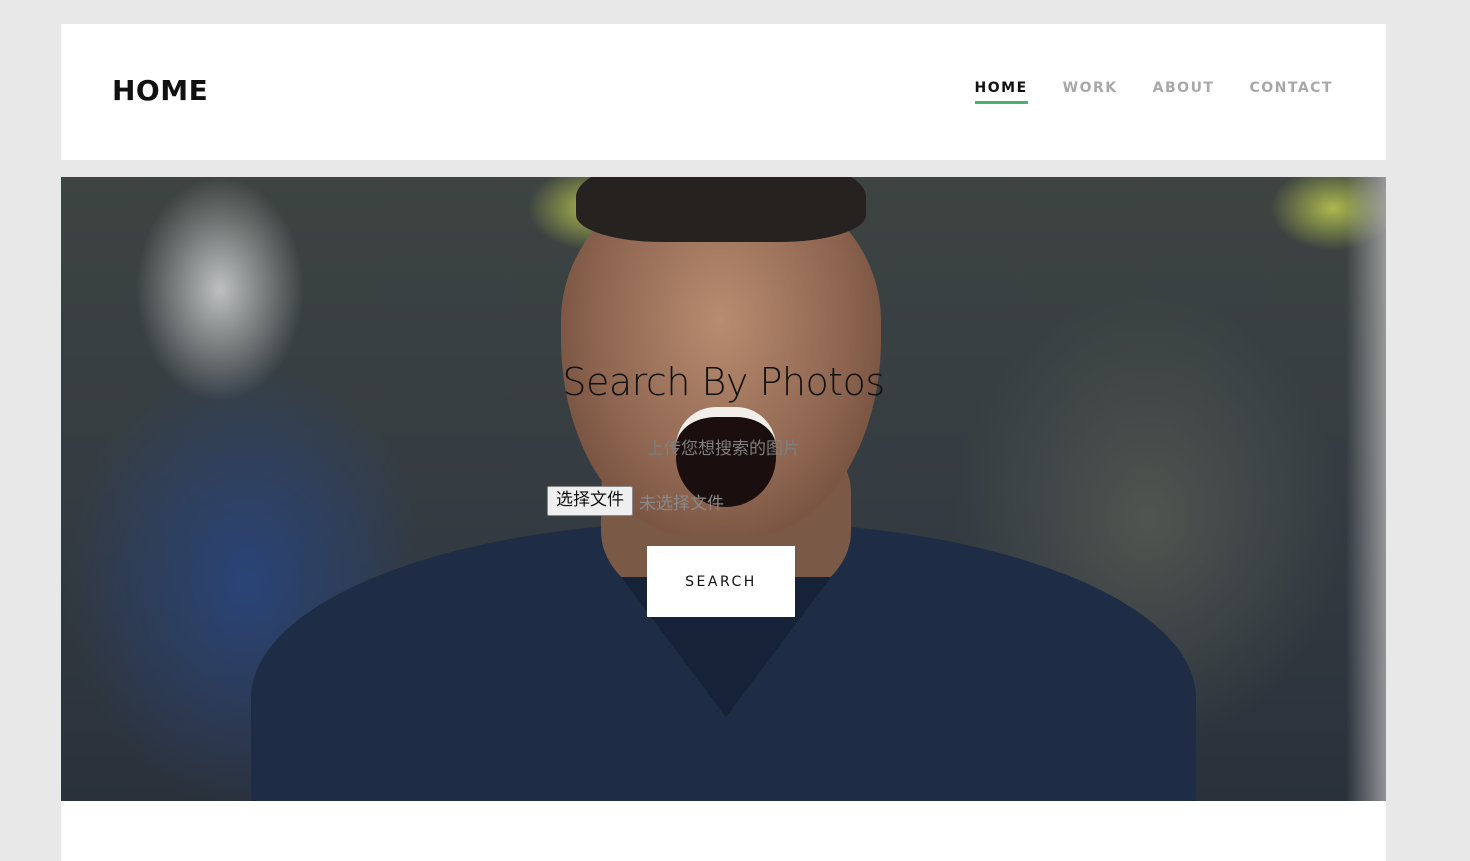 This screenshot has width=1470, height=861. What do you see at coordinates (723, 448) in the screenshot?
I see `hero-subtitle: 上传您想搜索的图片` at bounding box center [723, 448].